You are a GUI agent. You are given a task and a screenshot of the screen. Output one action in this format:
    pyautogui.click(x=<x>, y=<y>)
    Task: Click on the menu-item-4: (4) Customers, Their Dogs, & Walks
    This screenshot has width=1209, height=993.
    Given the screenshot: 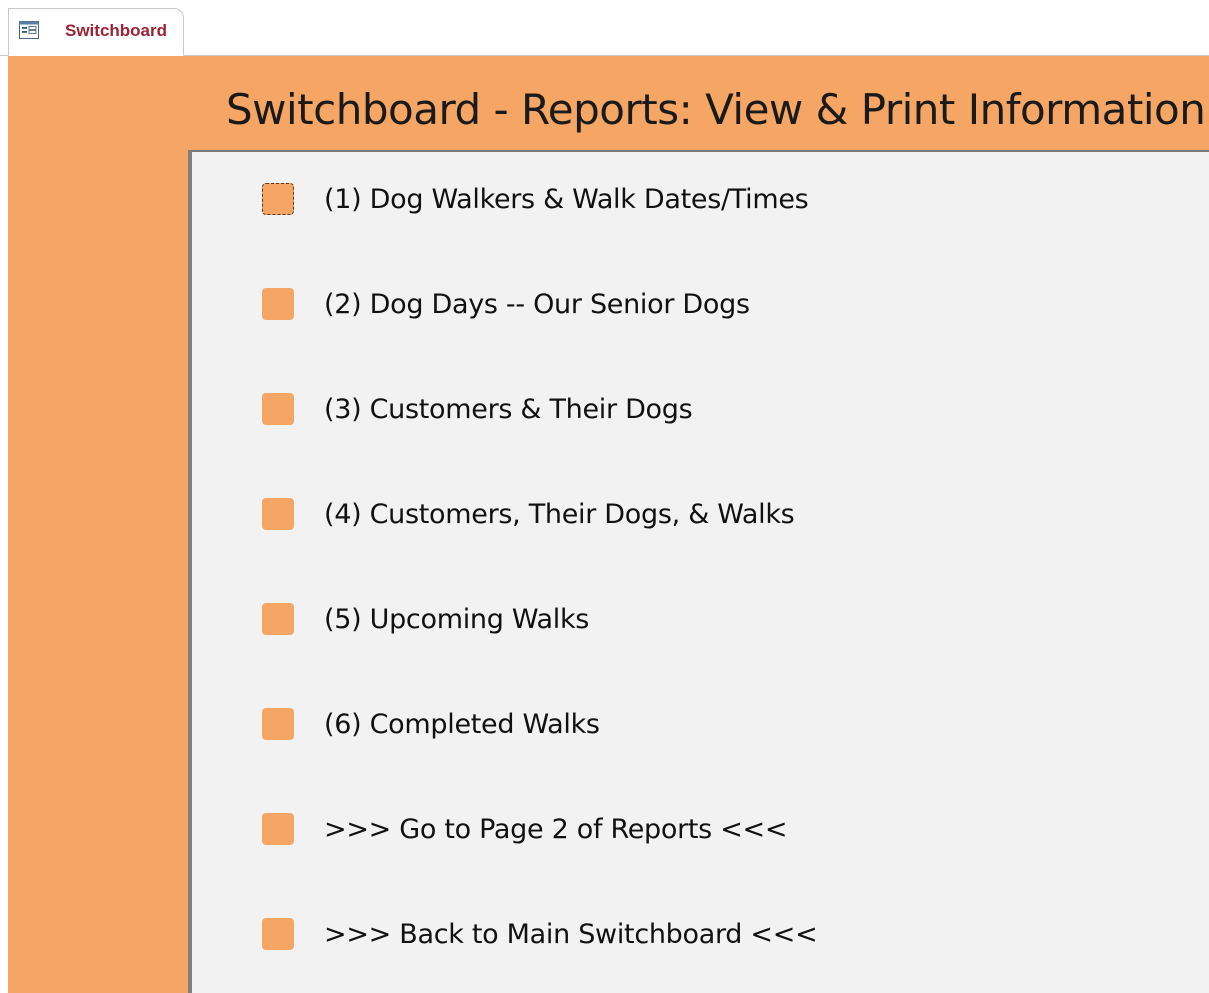 What is the action you would take?
    pyautogui.click(x=528, y=514)
    